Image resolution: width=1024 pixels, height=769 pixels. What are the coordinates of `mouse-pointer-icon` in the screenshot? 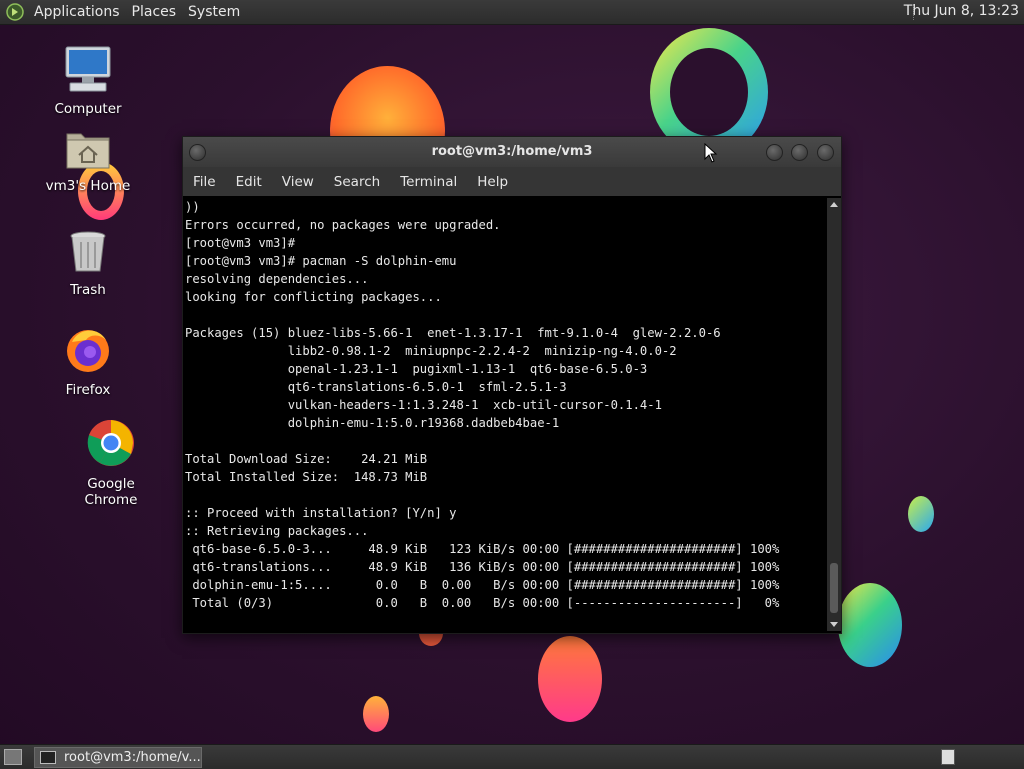 It's located at (711, 153).